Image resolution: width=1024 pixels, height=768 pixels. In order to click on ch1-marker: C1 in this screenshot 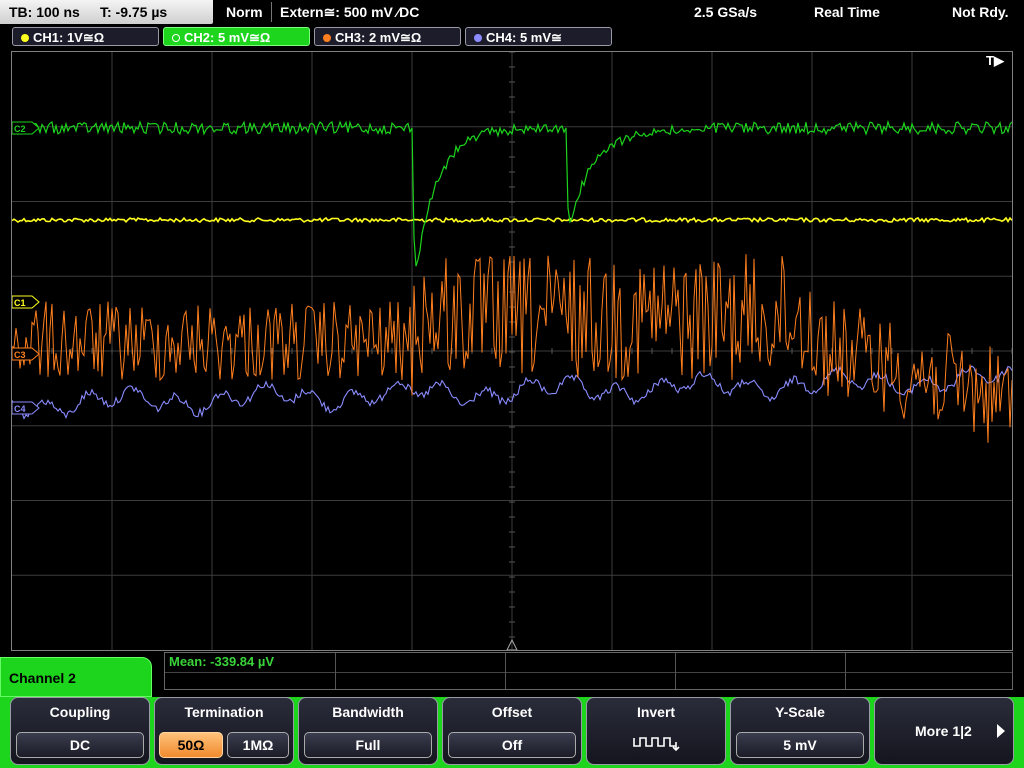, I will do `click(26, 302)`.